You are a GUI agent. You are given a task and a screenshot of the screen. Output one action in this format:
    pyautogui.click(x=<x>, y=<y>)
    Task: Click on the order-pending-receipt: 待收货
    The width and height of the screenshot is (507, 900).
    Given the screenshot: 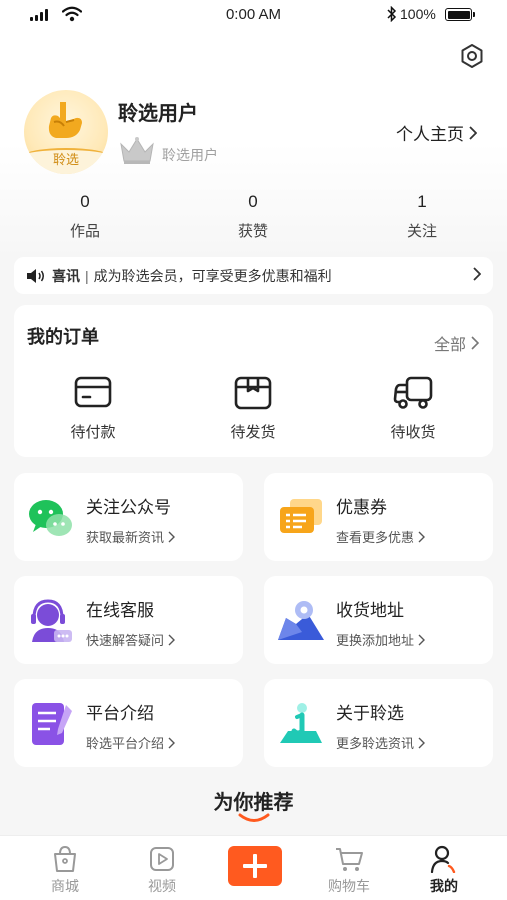 What is the action you would take?
    pyautogui.click(x=413, y=408)
    